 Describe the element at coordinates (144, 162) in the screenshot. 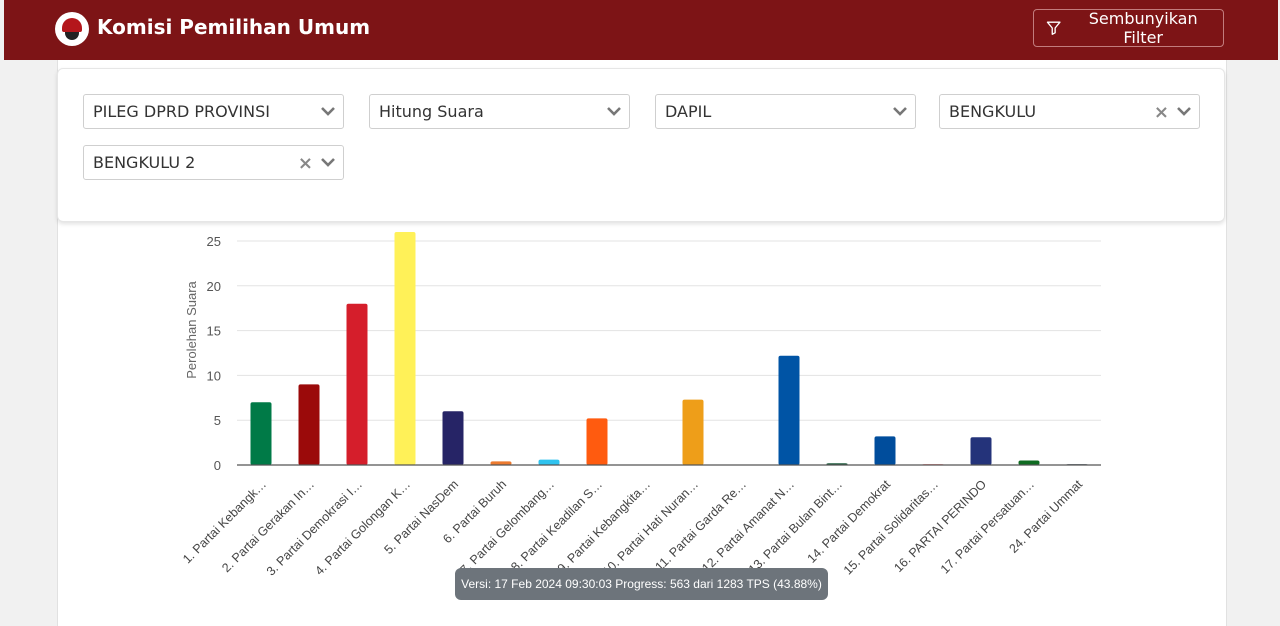

I see `dapil-value: BENGKULU 2` at that location.